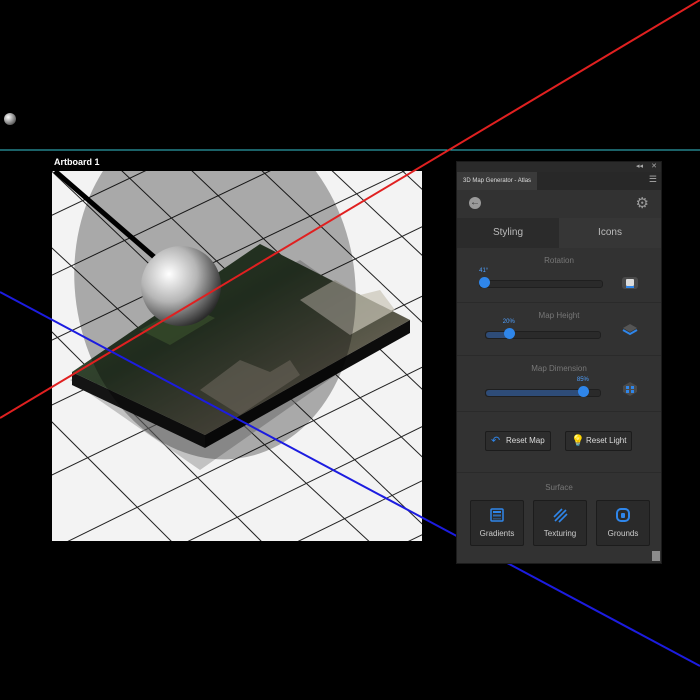 This screenshot has height=700, width=700. What do you see at coordinates (559, 442) in the screenshot?
I see `reset-section: ↶ Reset Map 💡 Reset Light` at bounding box center [559, 442].